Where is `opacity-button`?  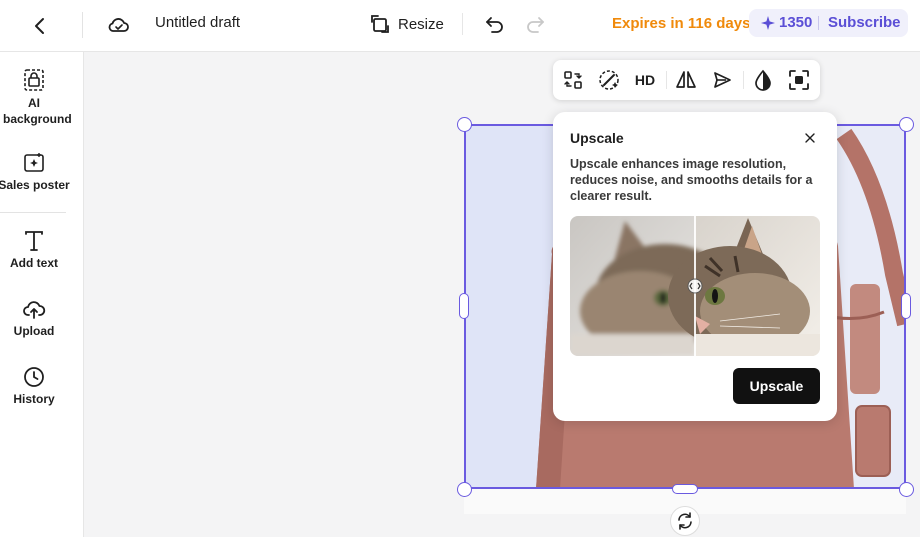
opacity-button is located at coordinates (763, 80).